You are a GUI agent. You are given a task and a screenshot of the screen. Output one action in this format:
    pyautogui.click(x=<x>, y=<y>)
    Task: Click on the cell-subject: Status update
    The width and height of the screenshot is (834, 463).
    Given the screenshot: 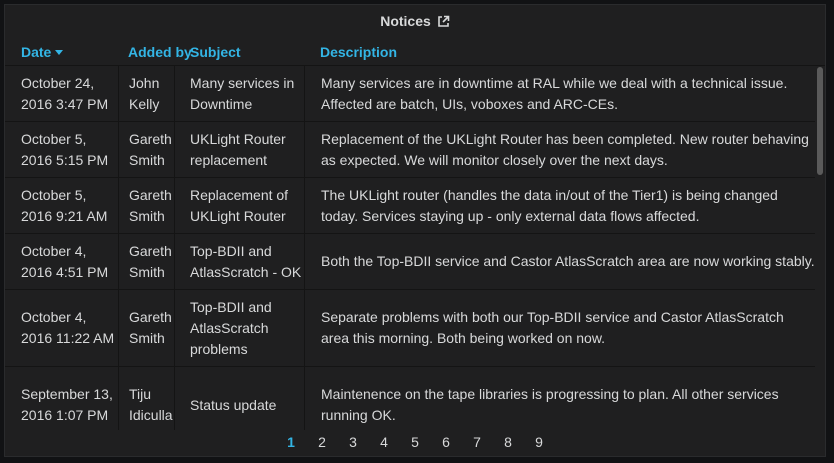 What is the action you would take?
    pyautogui.click(x=239, y=398)
    